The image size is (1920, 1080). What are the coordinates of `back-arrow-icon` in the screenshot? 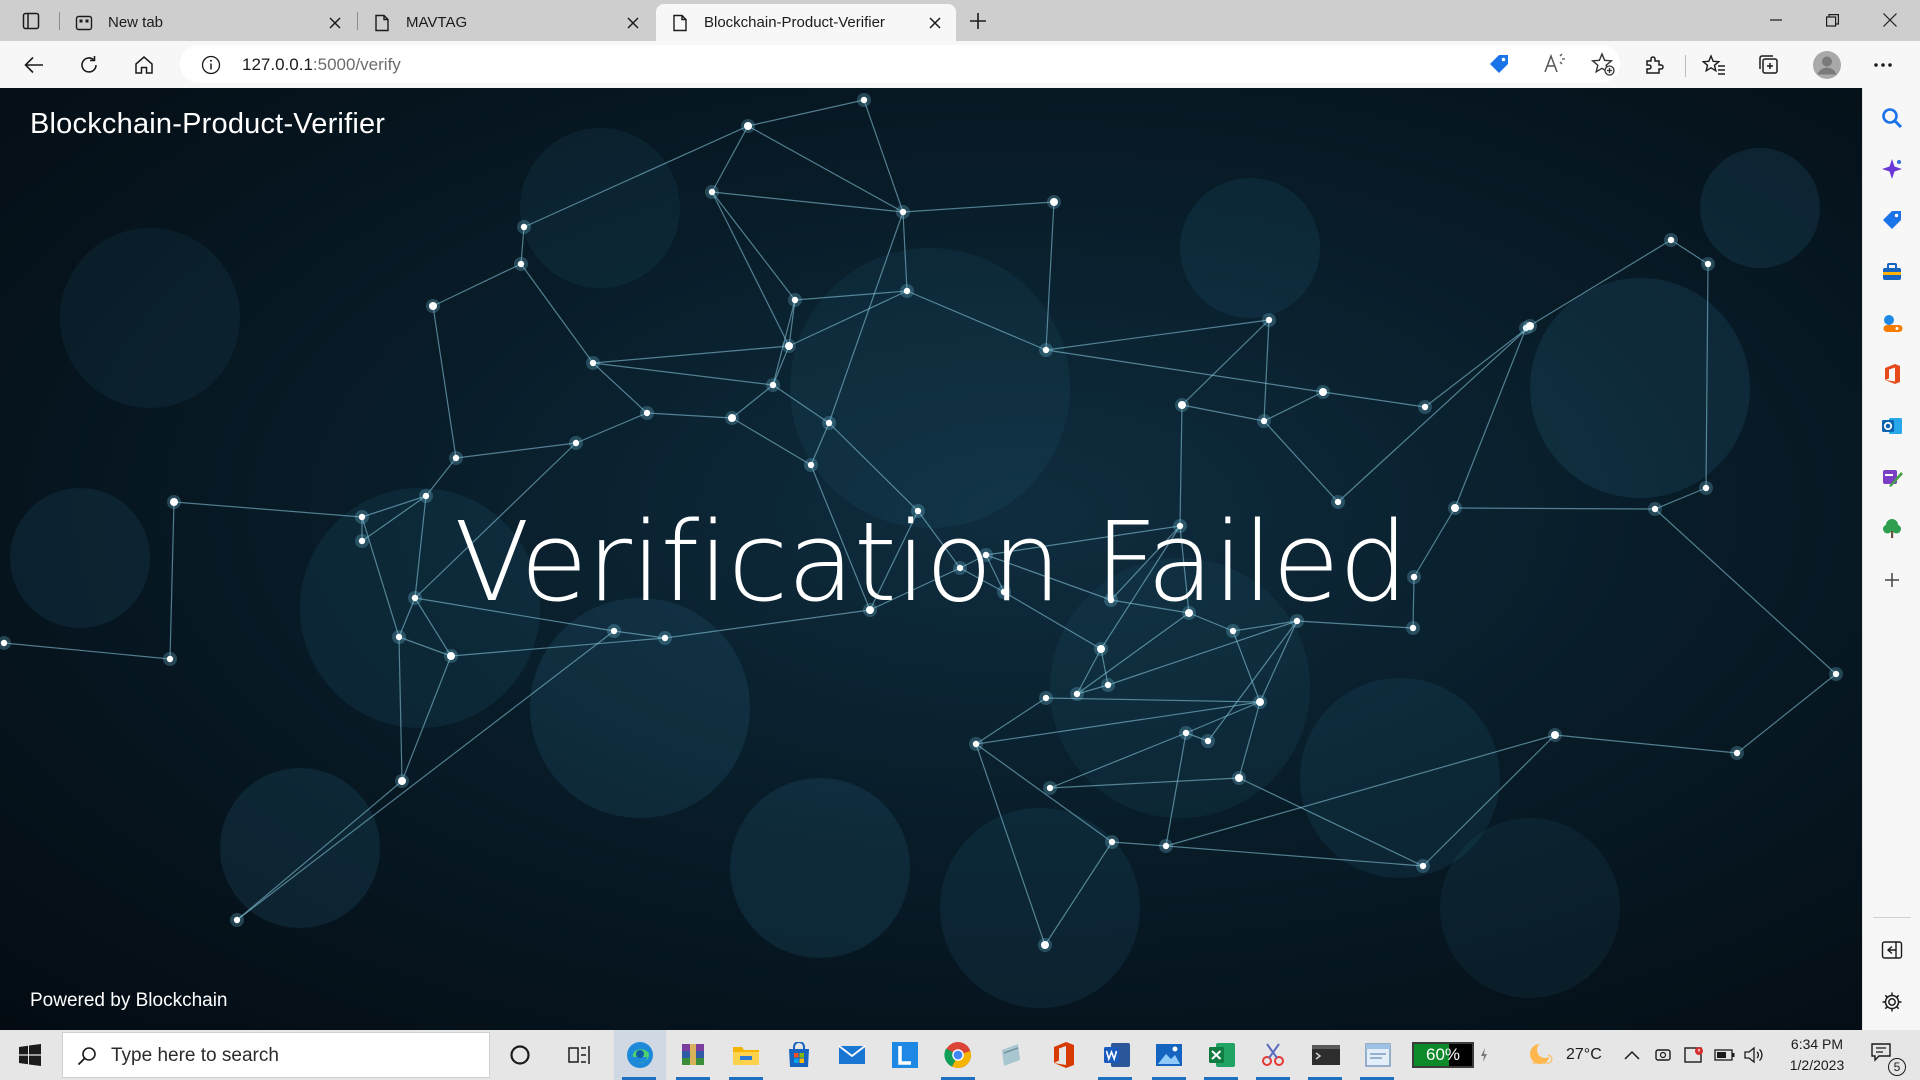 It's located at (33, 65).